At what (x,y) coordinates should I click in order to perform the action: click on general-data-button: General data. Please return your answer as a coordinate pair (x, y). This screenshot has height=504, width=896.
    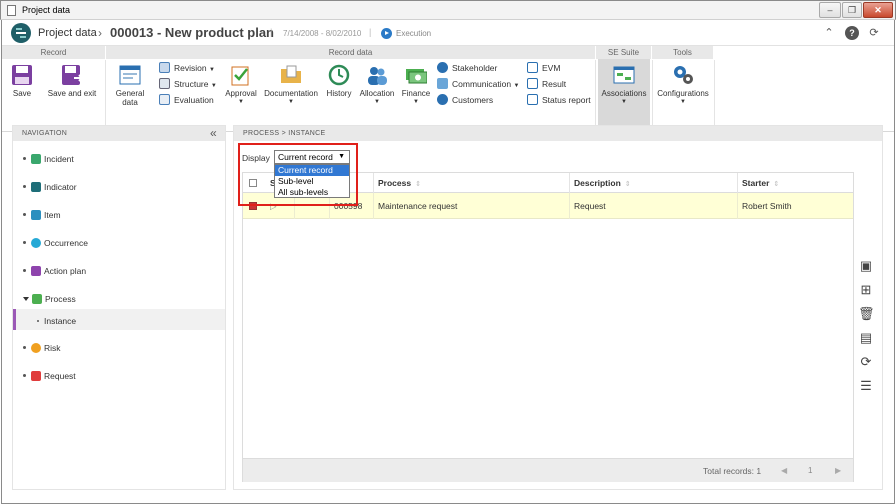
    Looking at the image, I should click on (130, 85).